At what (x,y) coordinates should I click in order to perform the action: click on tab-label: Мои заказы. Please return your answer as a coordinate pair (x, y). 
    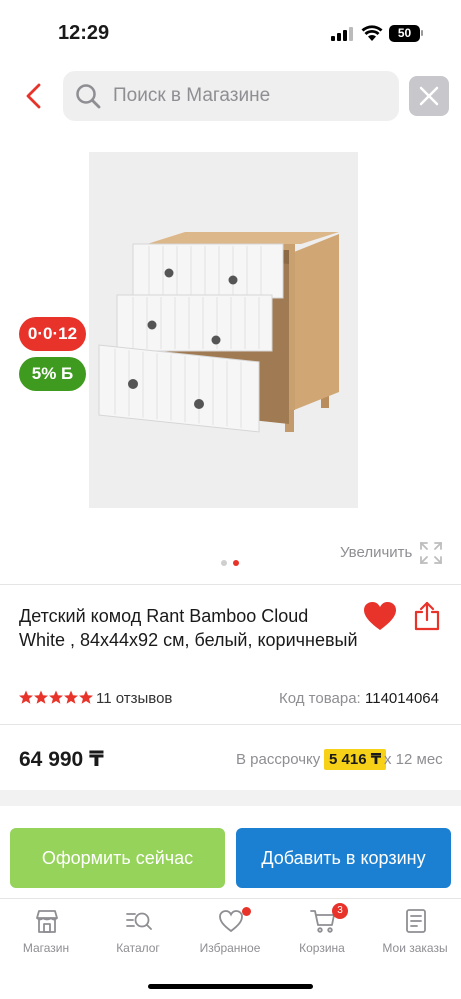
    Looking at the image, I should click on (415, 948).